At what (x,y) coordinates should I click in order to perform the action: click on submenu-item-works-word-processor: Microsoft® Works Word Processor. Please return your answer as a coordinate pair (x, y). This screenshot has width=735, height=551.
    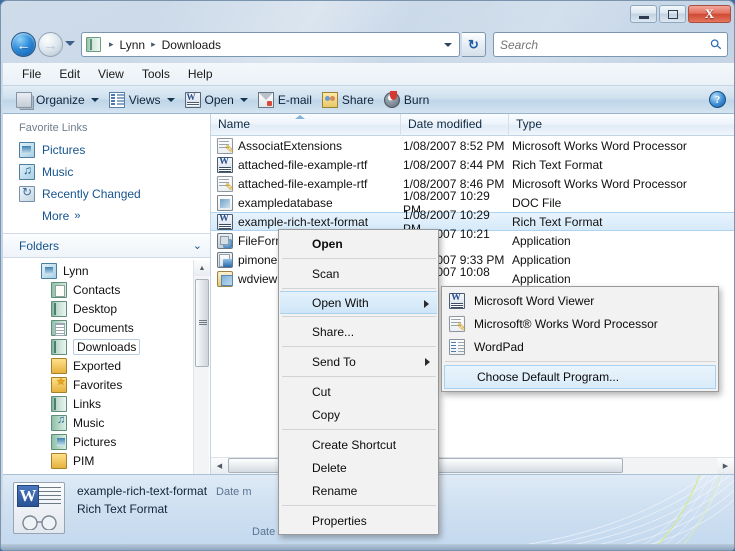
    Looking at the image, I should click on (580, 323).